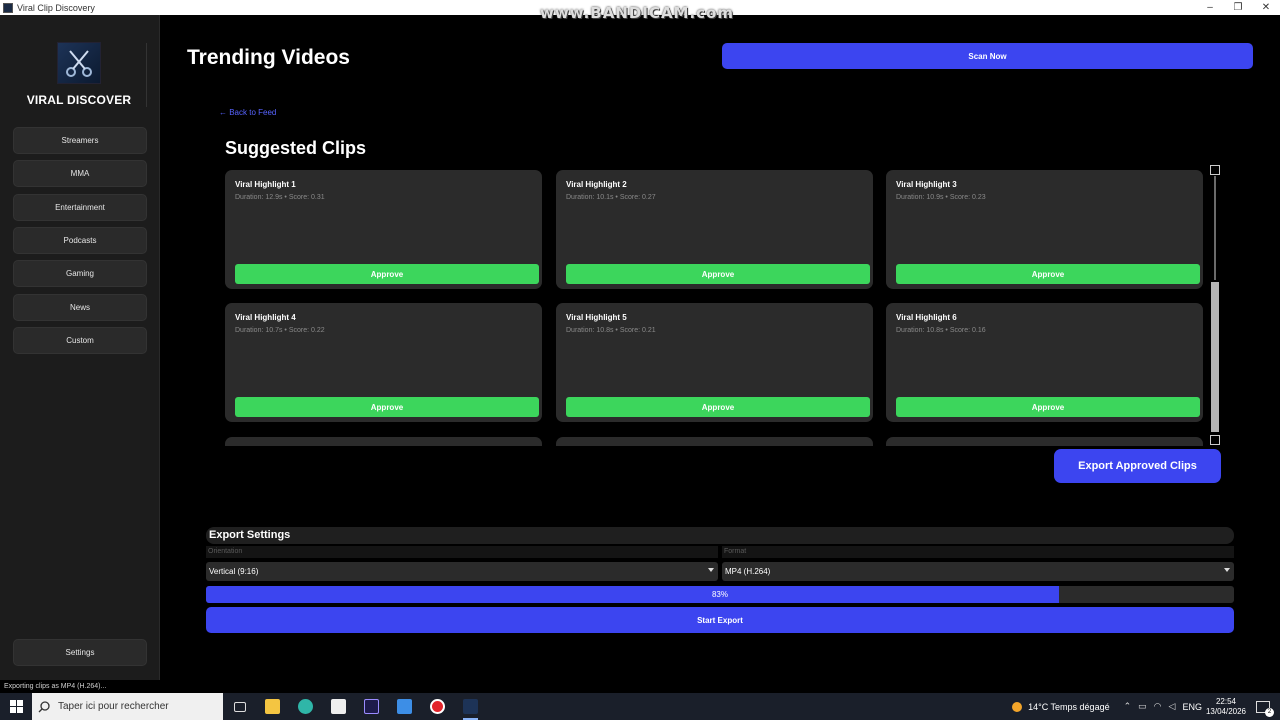  I want to click on clock: 22:54 13/04/2026, so click(1226, 707).